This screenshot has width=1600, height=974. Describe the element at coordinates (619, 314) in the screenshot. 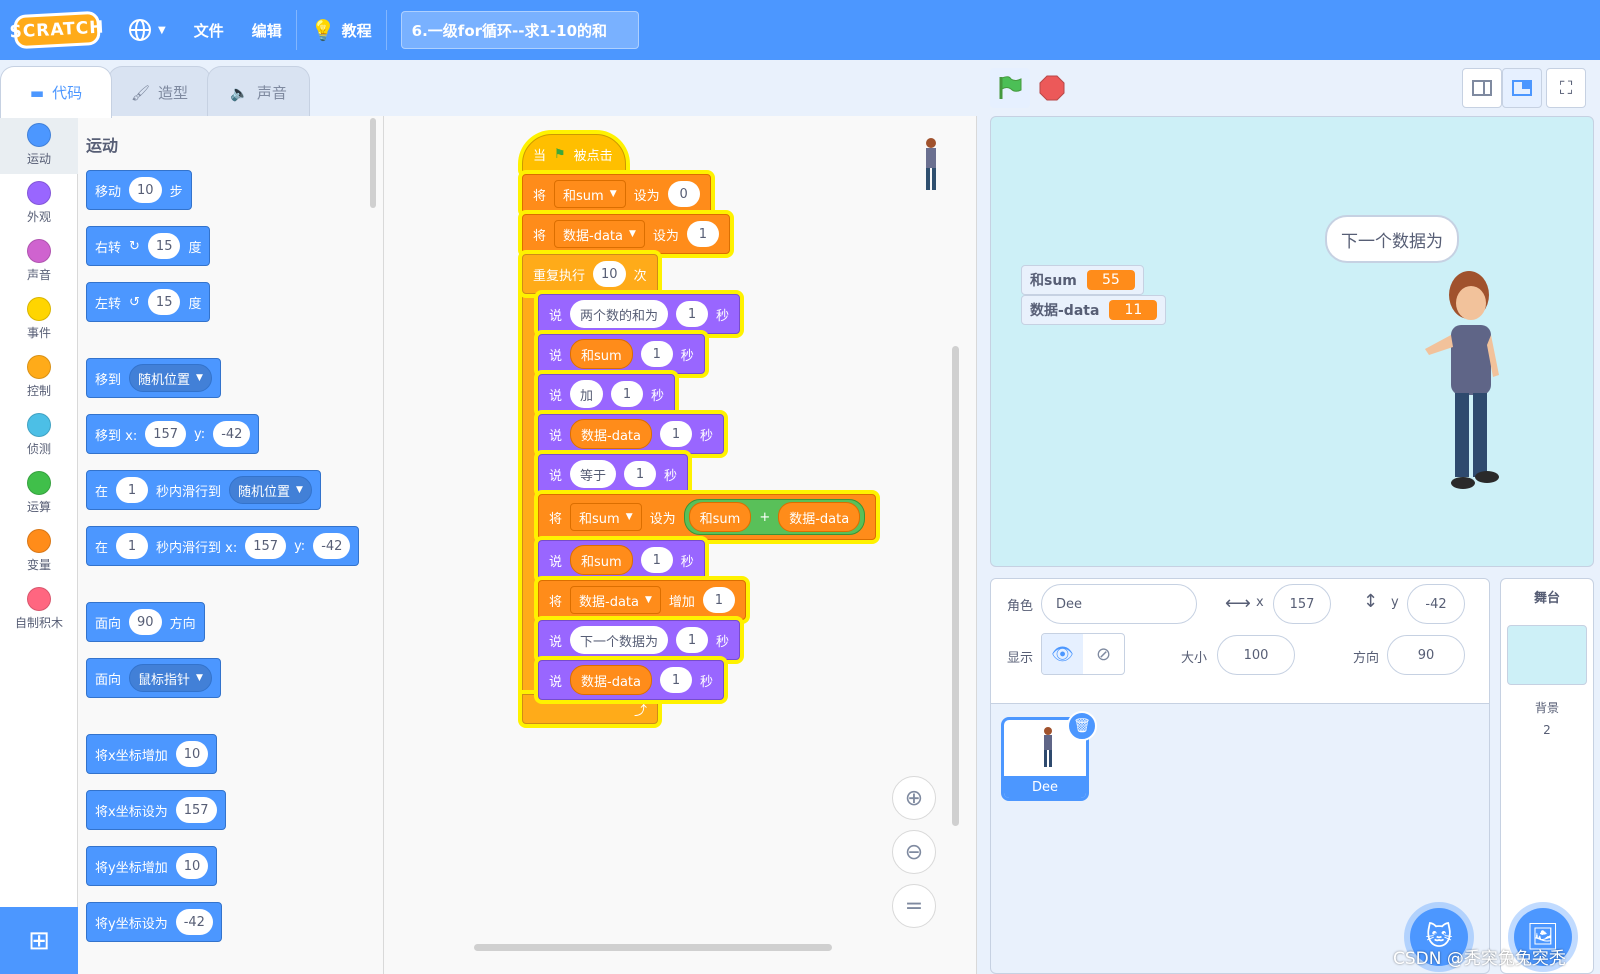

I see `message-input: 两个数的和为` at that location.